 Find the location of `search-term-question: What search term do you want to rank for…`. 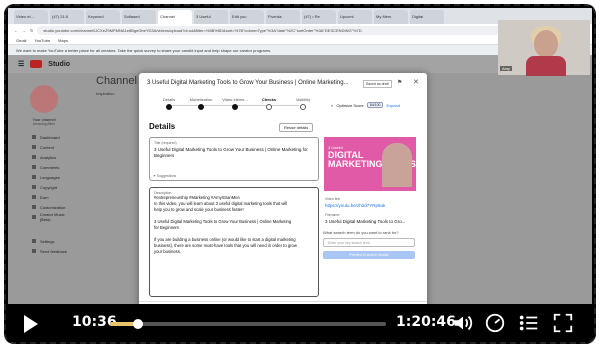

search-term-question: What search term do you want to rank for… is located at coordinates (361, 232).